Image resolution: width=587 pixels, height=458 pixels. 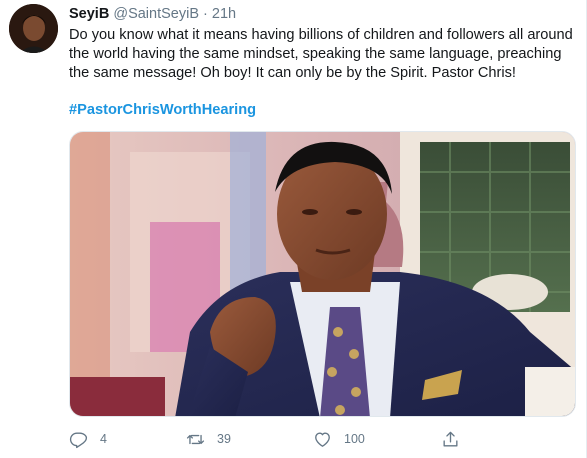 I want to click on retweet-count: 39, so click(x=224, y=439).